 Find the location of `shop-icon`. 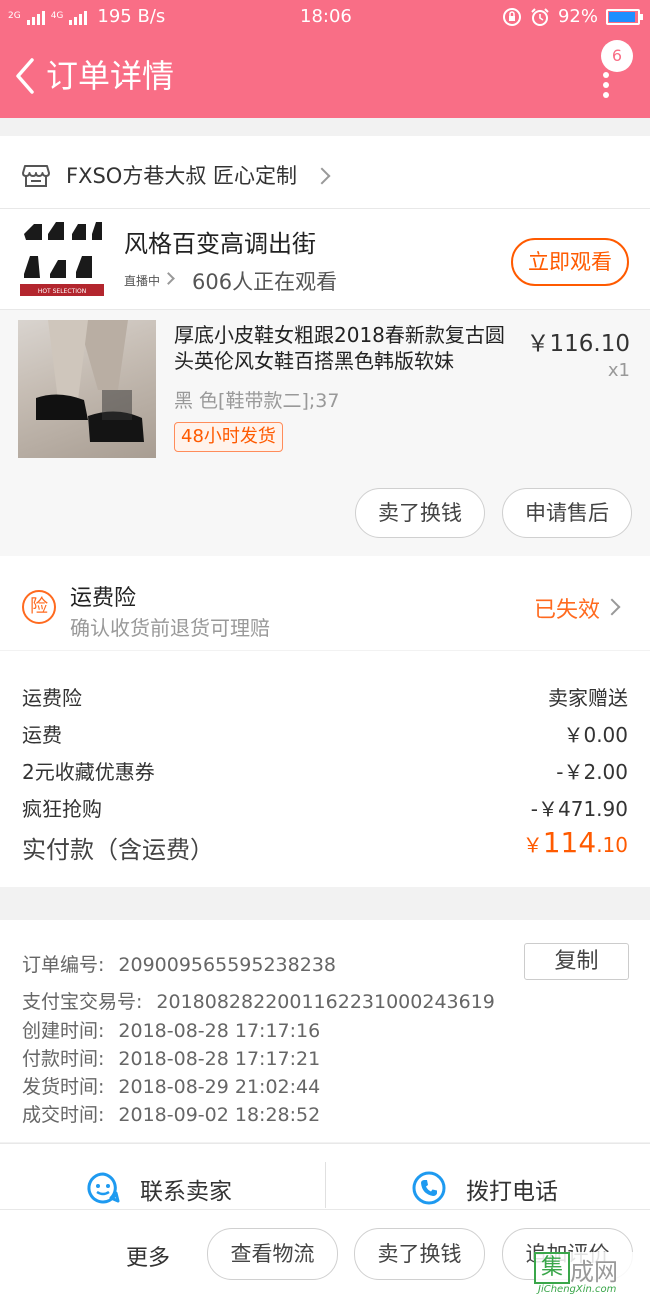

shop-icon is located at coordinates (36, 176).